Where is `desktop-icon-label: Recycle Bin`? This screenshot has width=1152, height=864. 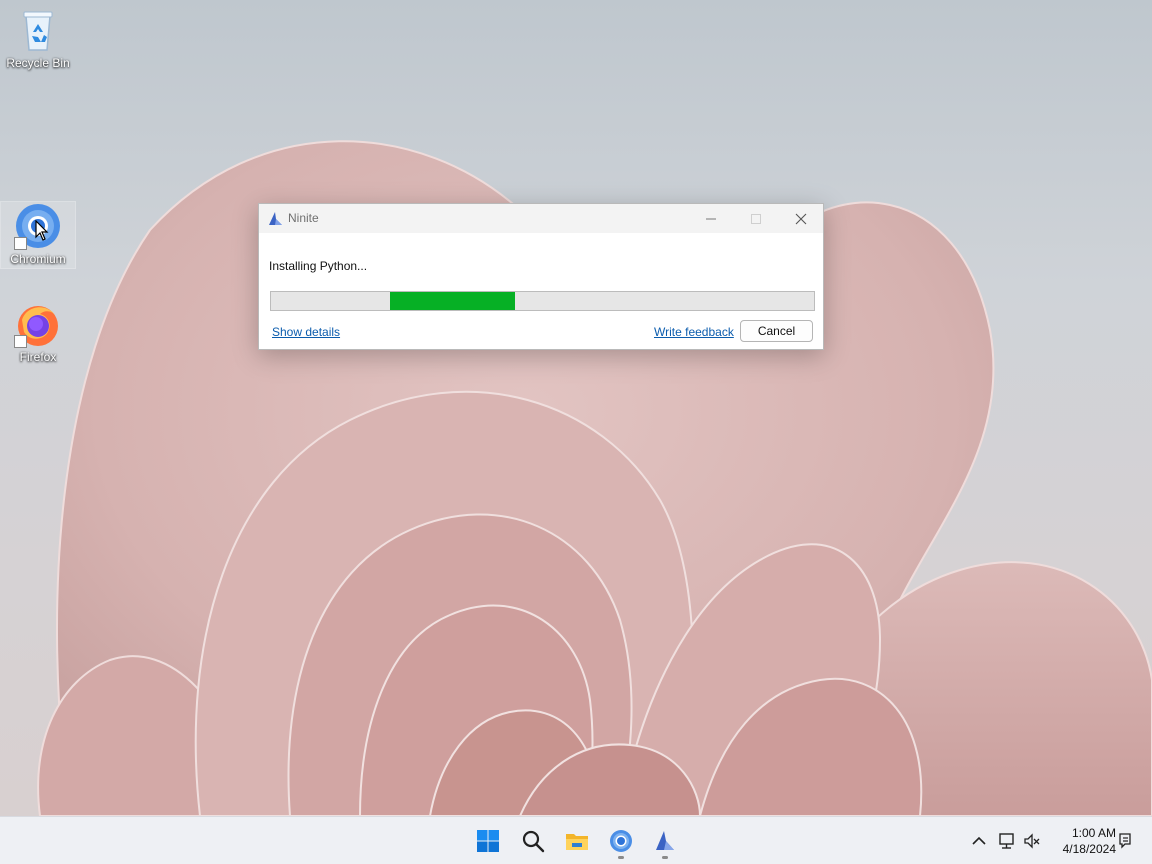
desktop-icon-label: Recycle Bin is located at coordinates (38, 63).